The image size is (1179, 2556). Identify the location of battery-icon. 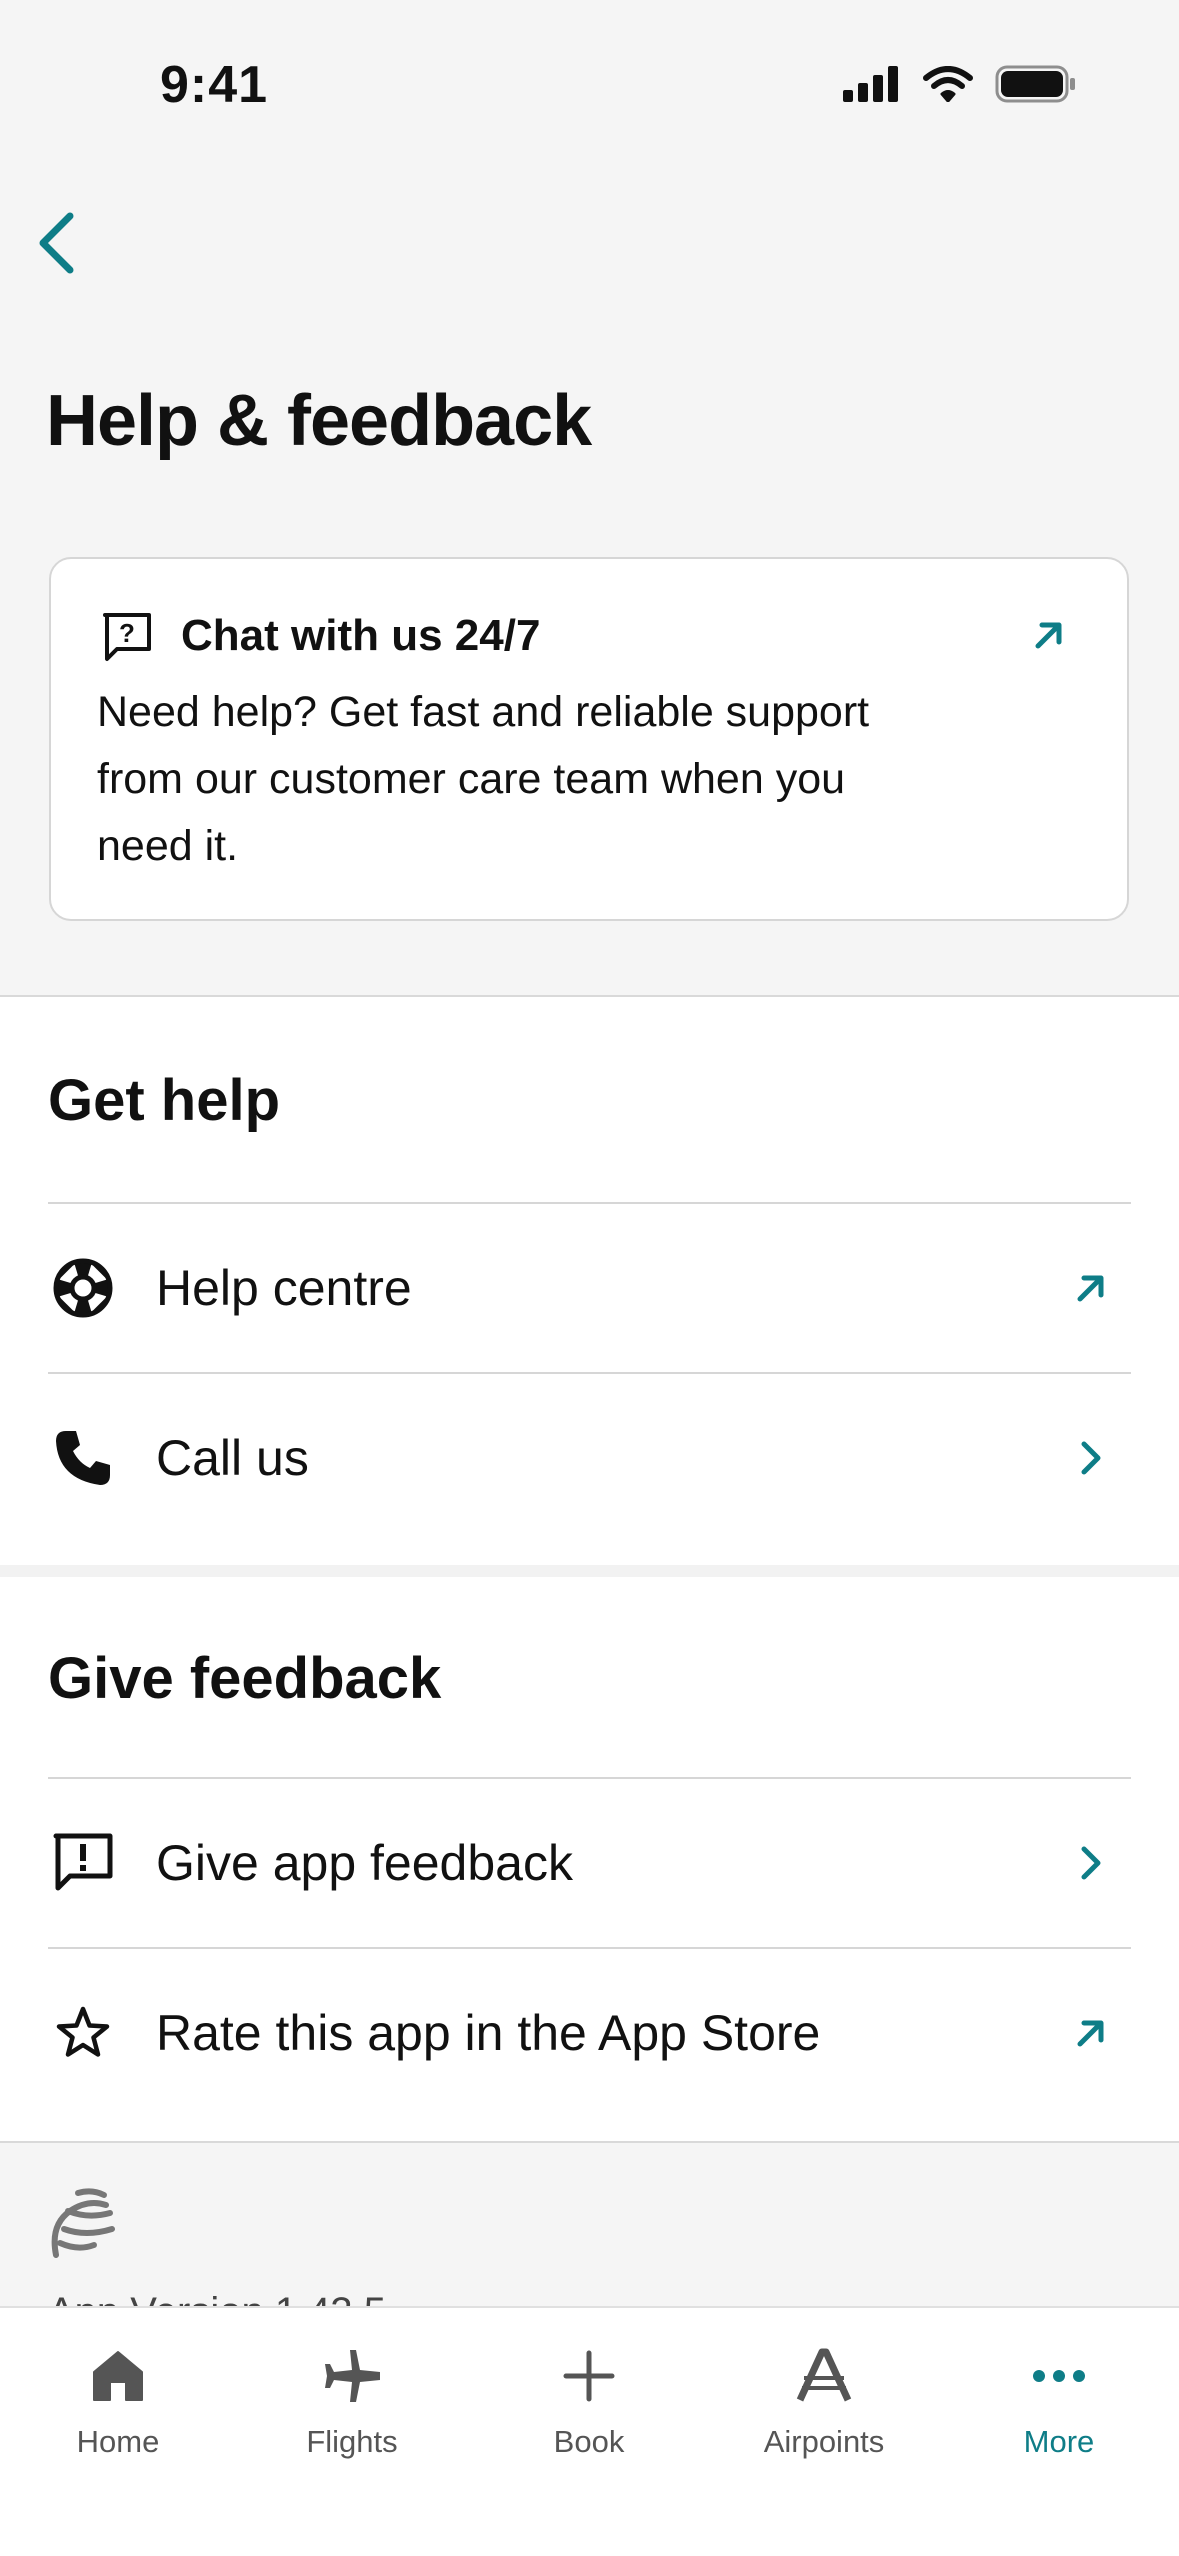
(1036, 86).